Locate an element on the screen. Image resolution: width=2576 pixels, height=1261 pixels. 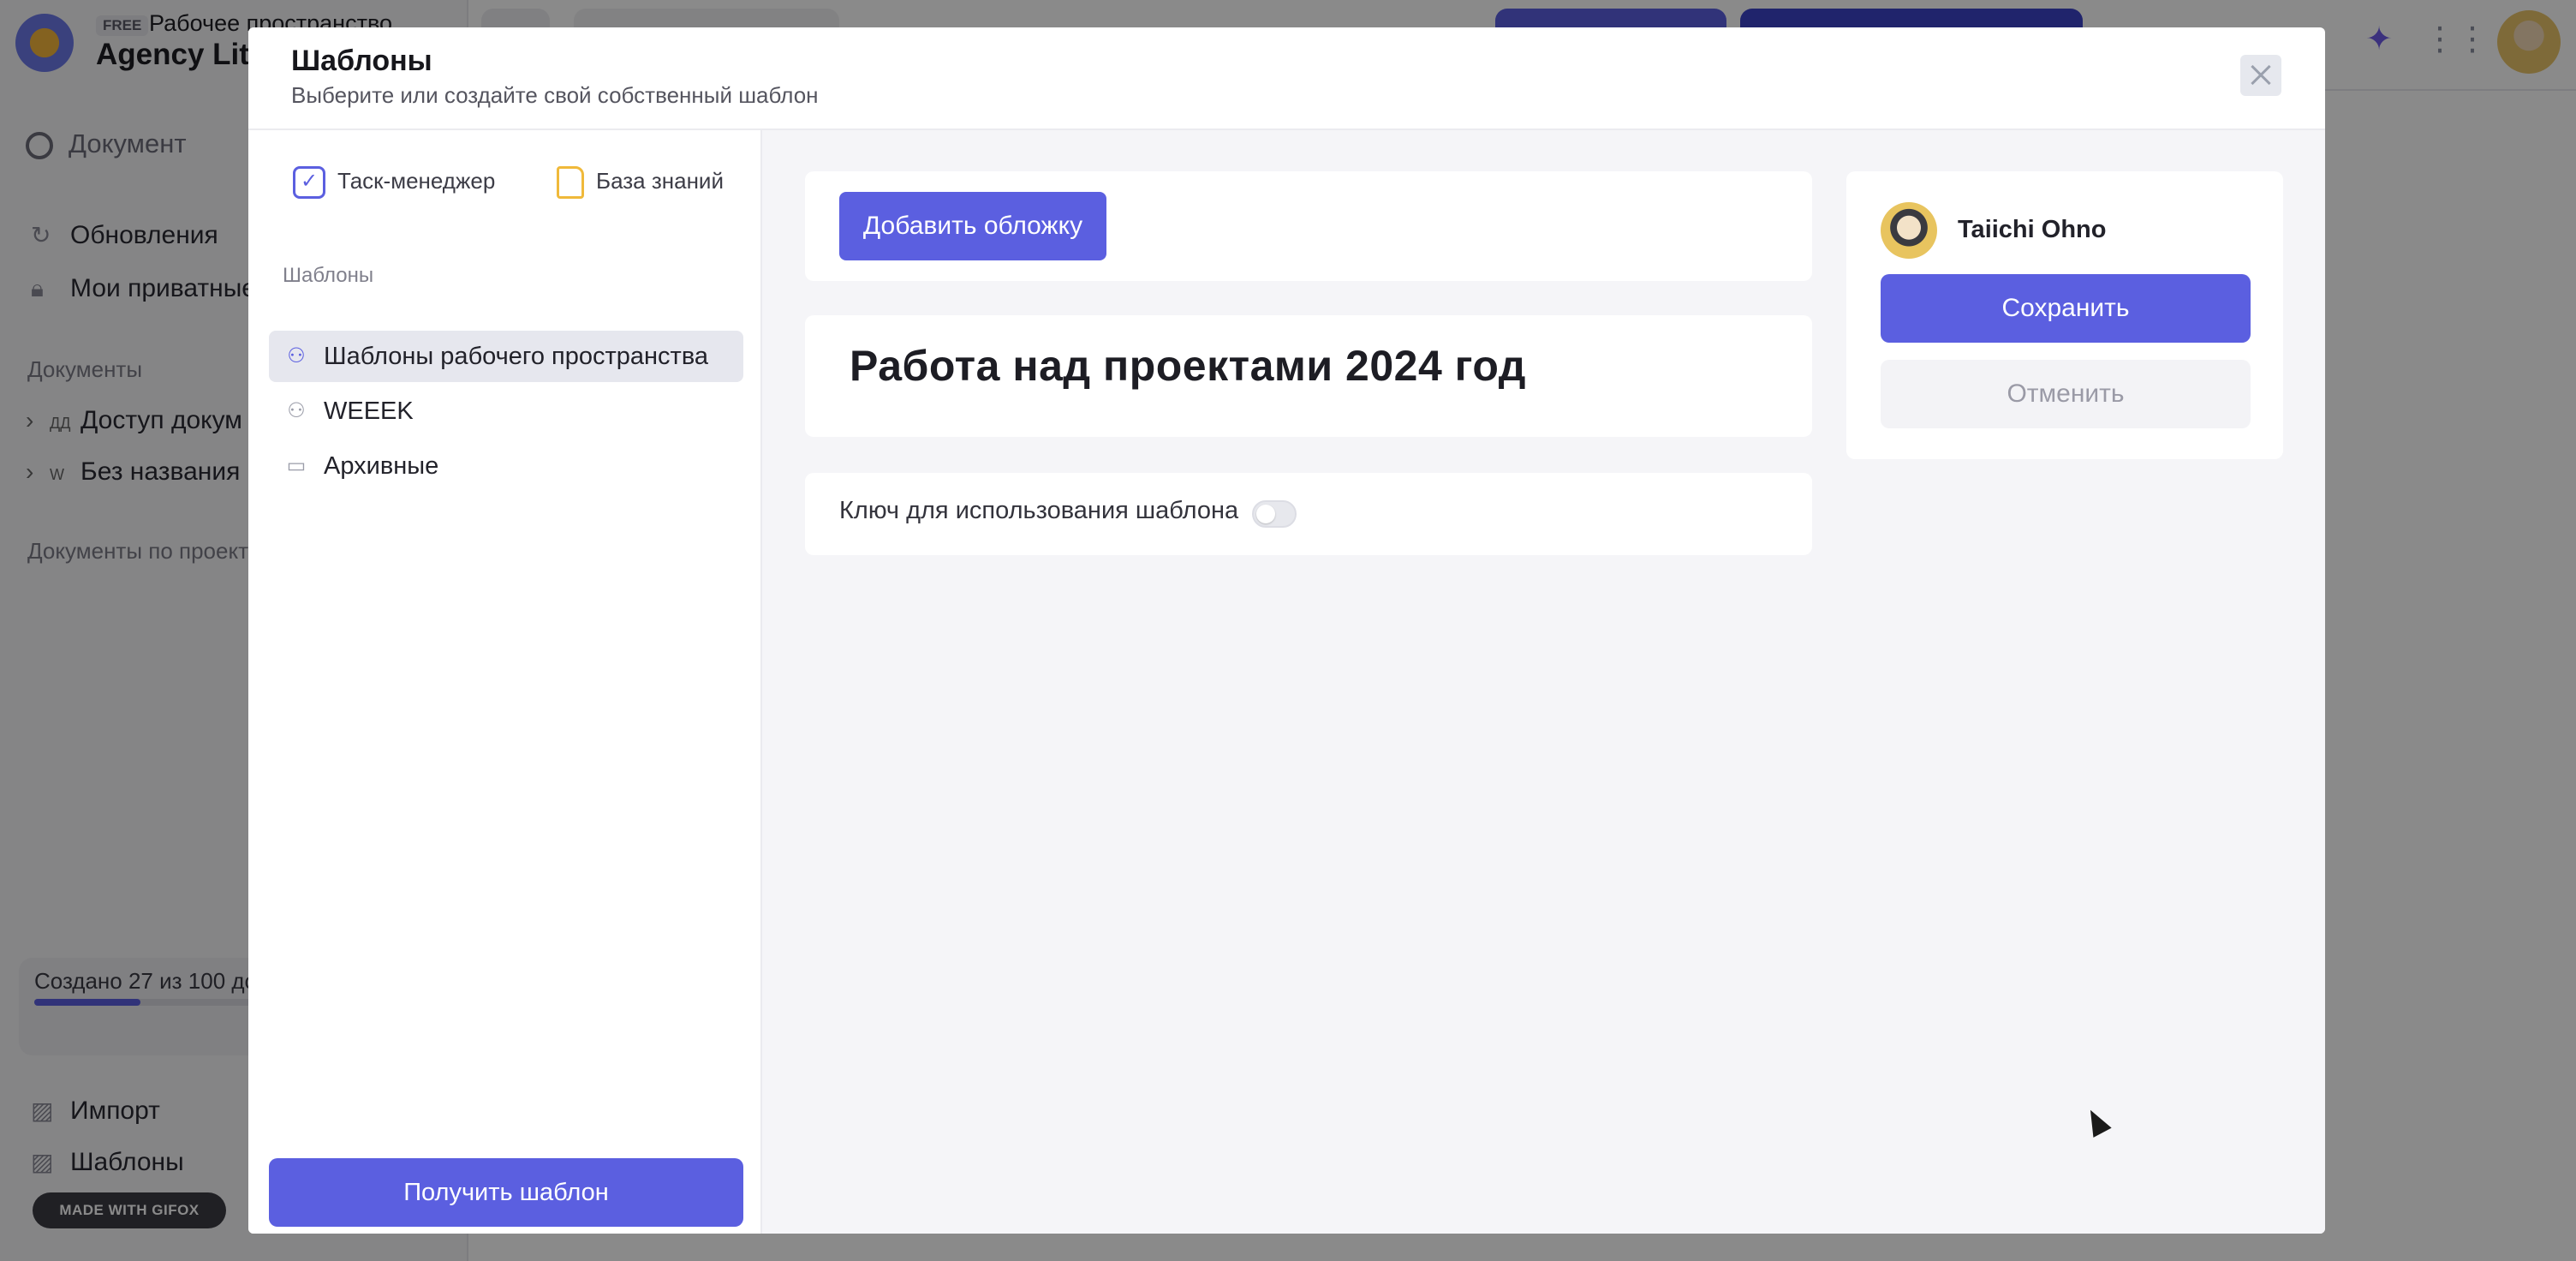
add-cover-button: Добавить обложку is located at coordinates (972, 226).